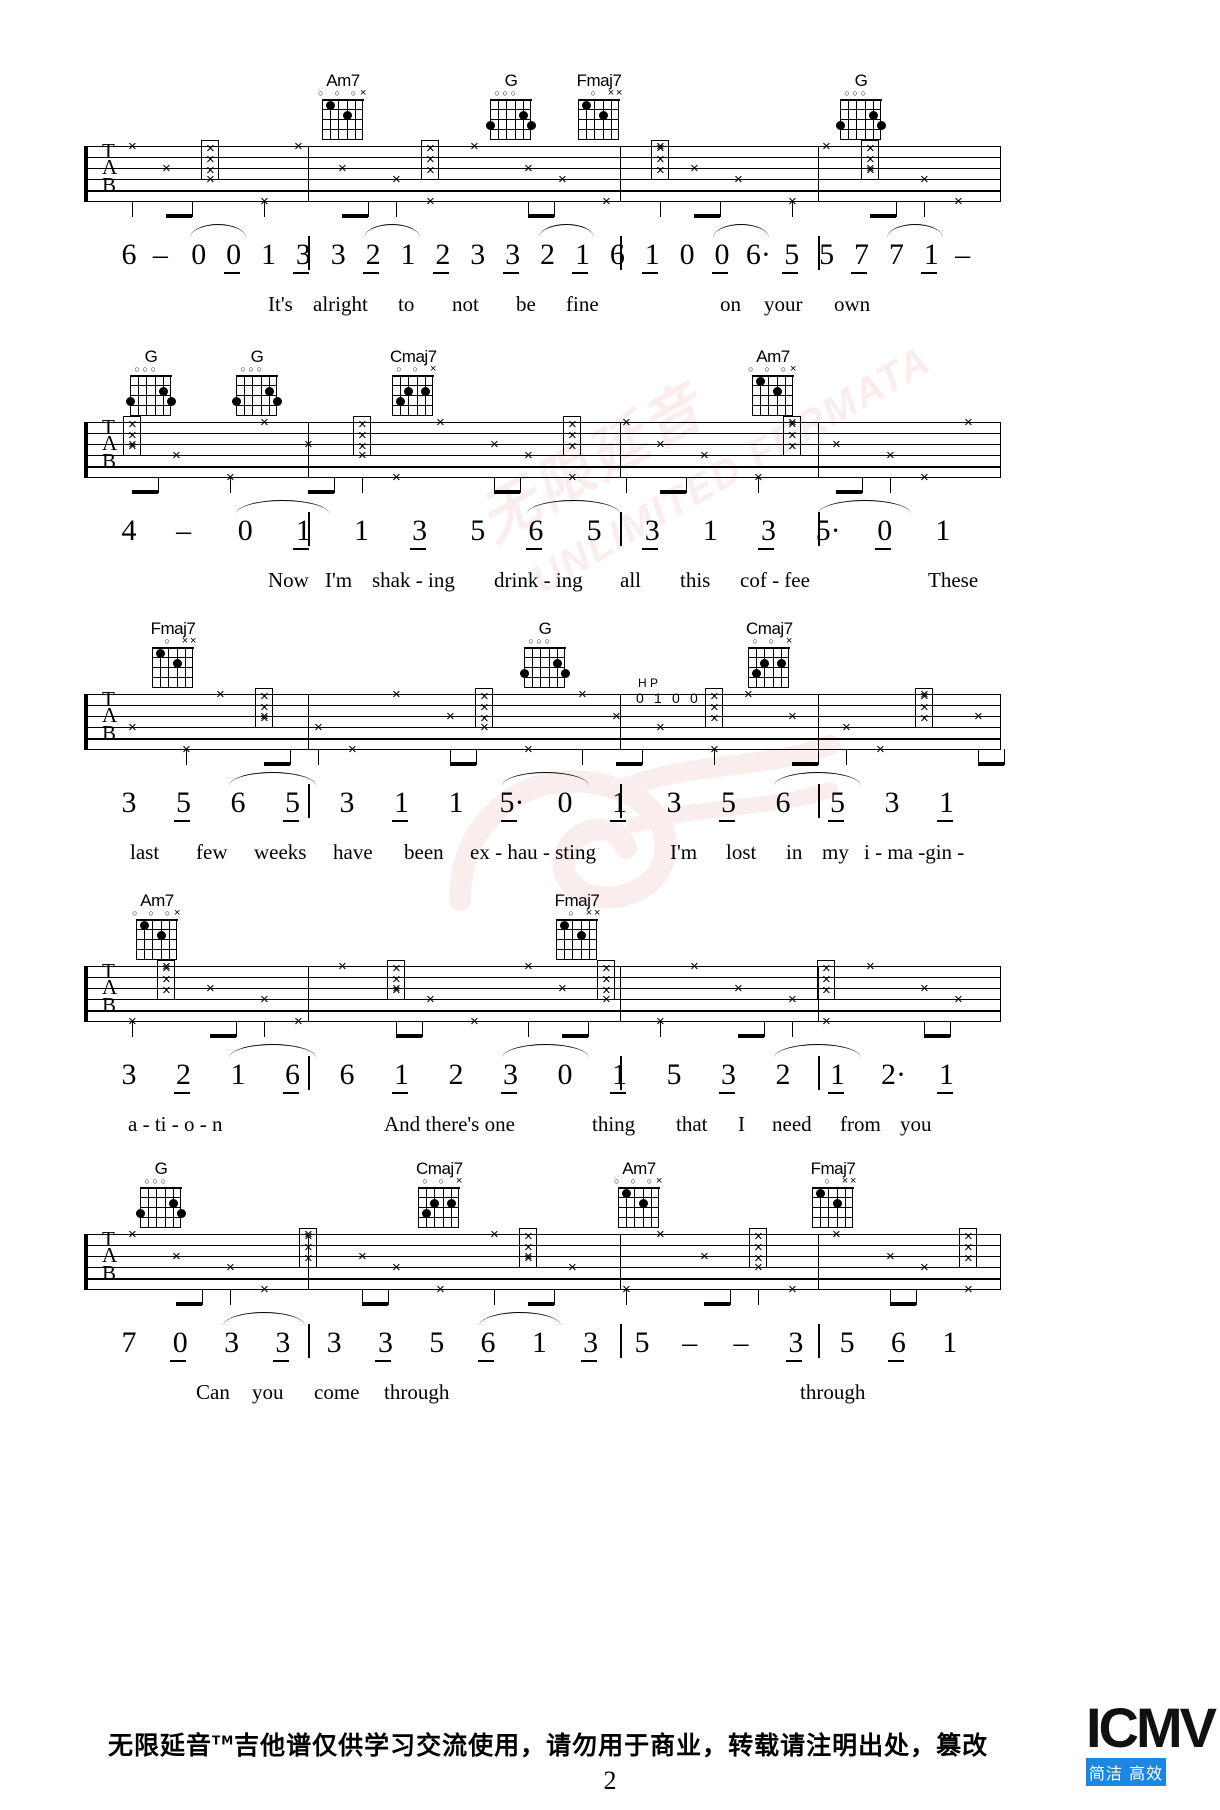 This screenshot has height=1810, width=1220. I want to click on lyric-word: And there's one, so click(449, 1124).